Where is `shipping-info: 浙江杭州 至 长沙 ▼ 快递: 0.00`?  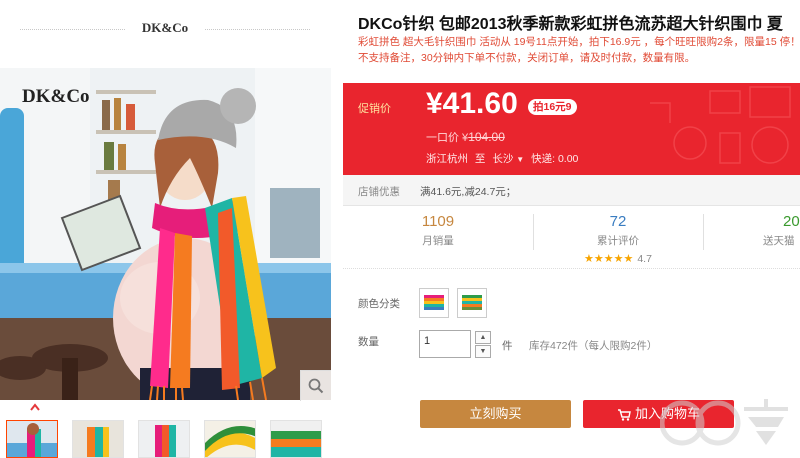
shipping-info: 浙江杭州 至 长沙 ▼ 快递: 0.00 is located at coordinates (502, 158).